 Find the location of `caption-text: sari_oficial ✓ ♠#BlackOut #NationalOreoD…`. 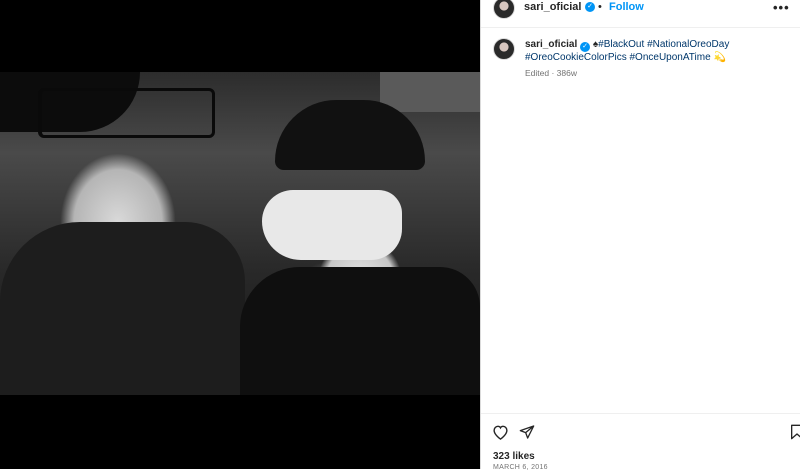

caption-text: sari_oficial ✓ ♠#BlackOut #NationalOreoD… is located at coordinates (660, 51).